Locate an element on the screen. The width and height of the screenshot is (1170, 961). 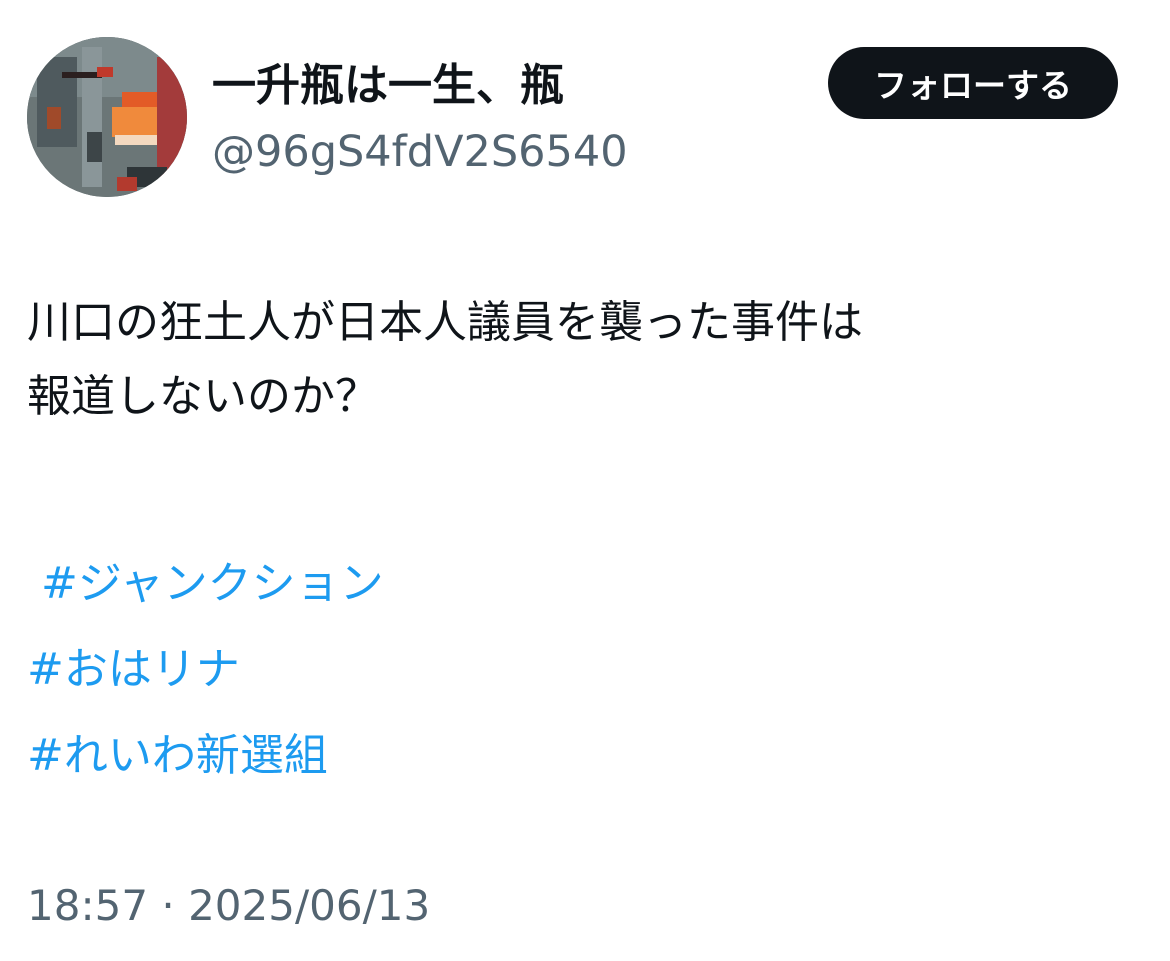
hashtag-link-reiwa: #れいわ新選組 is located at coordinates (205, 756).